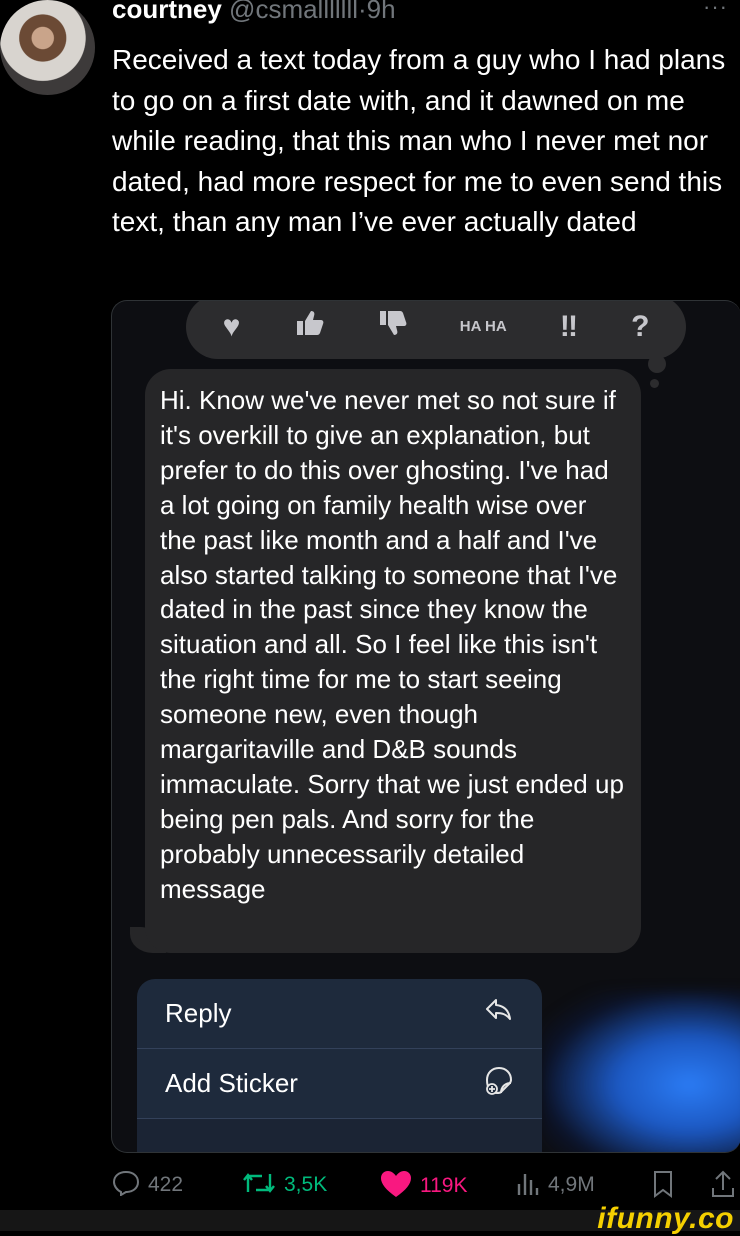 This screenshot has height=1236, width=740. What do you see at coordinates (657, 364) in the screenshot?
I see `reaction-tail-dot` at bounding box center [657, 364].